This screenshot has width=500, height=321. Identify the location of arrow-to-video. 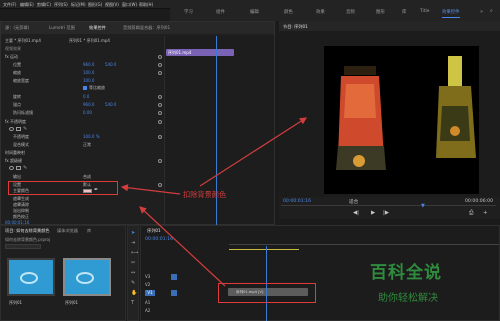
(253, 152).